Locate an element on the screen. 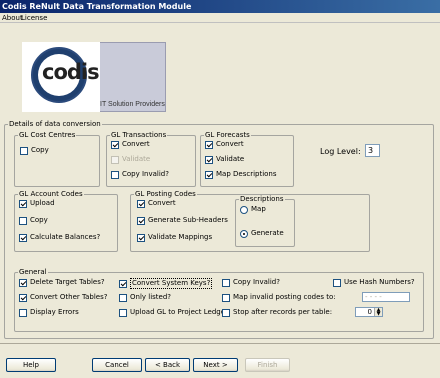 The width and height of the screenshot is (440, 378). account-codes-upload-checkbox: Upload is located at coordinates (37, 203).